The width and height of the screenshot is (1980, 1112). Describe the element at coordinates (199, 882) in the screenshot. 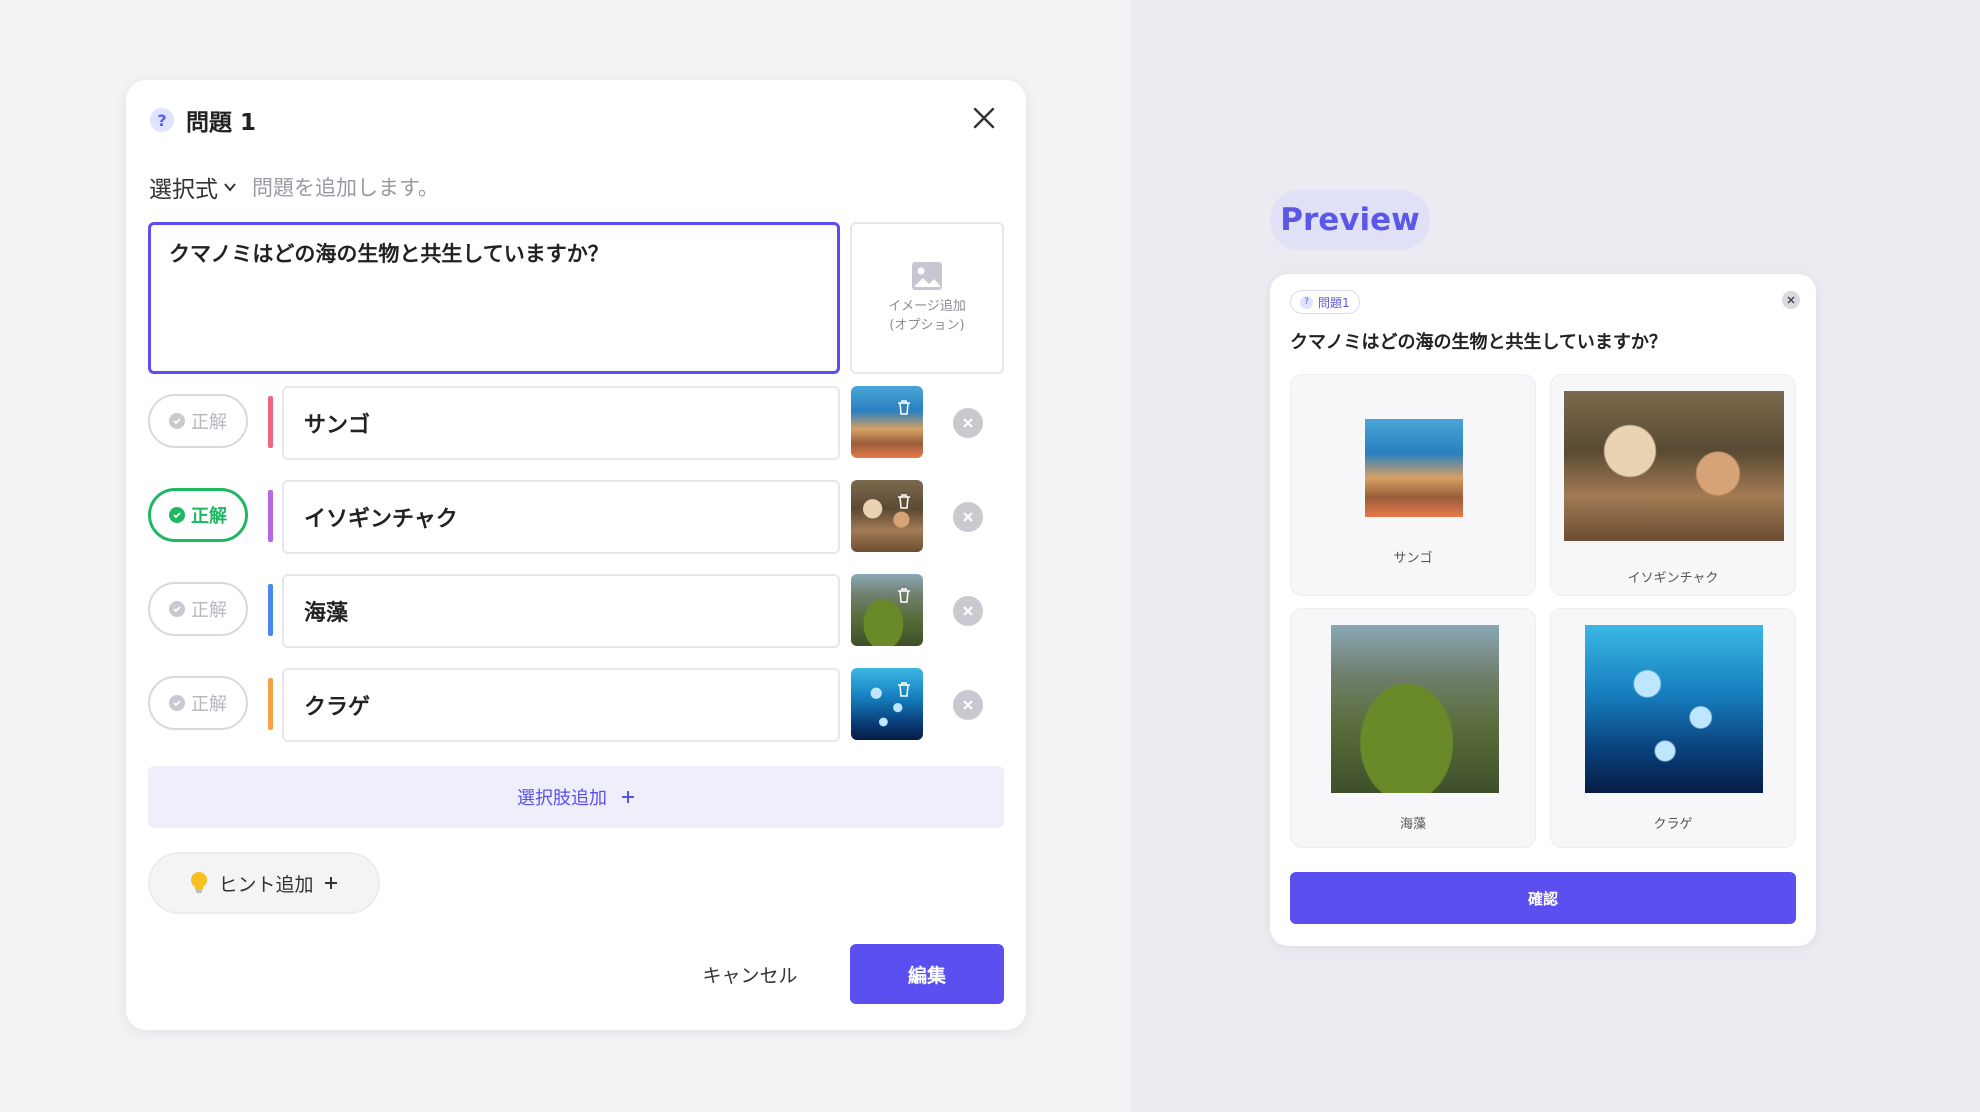

I see `lightbulb-icon` at that location.